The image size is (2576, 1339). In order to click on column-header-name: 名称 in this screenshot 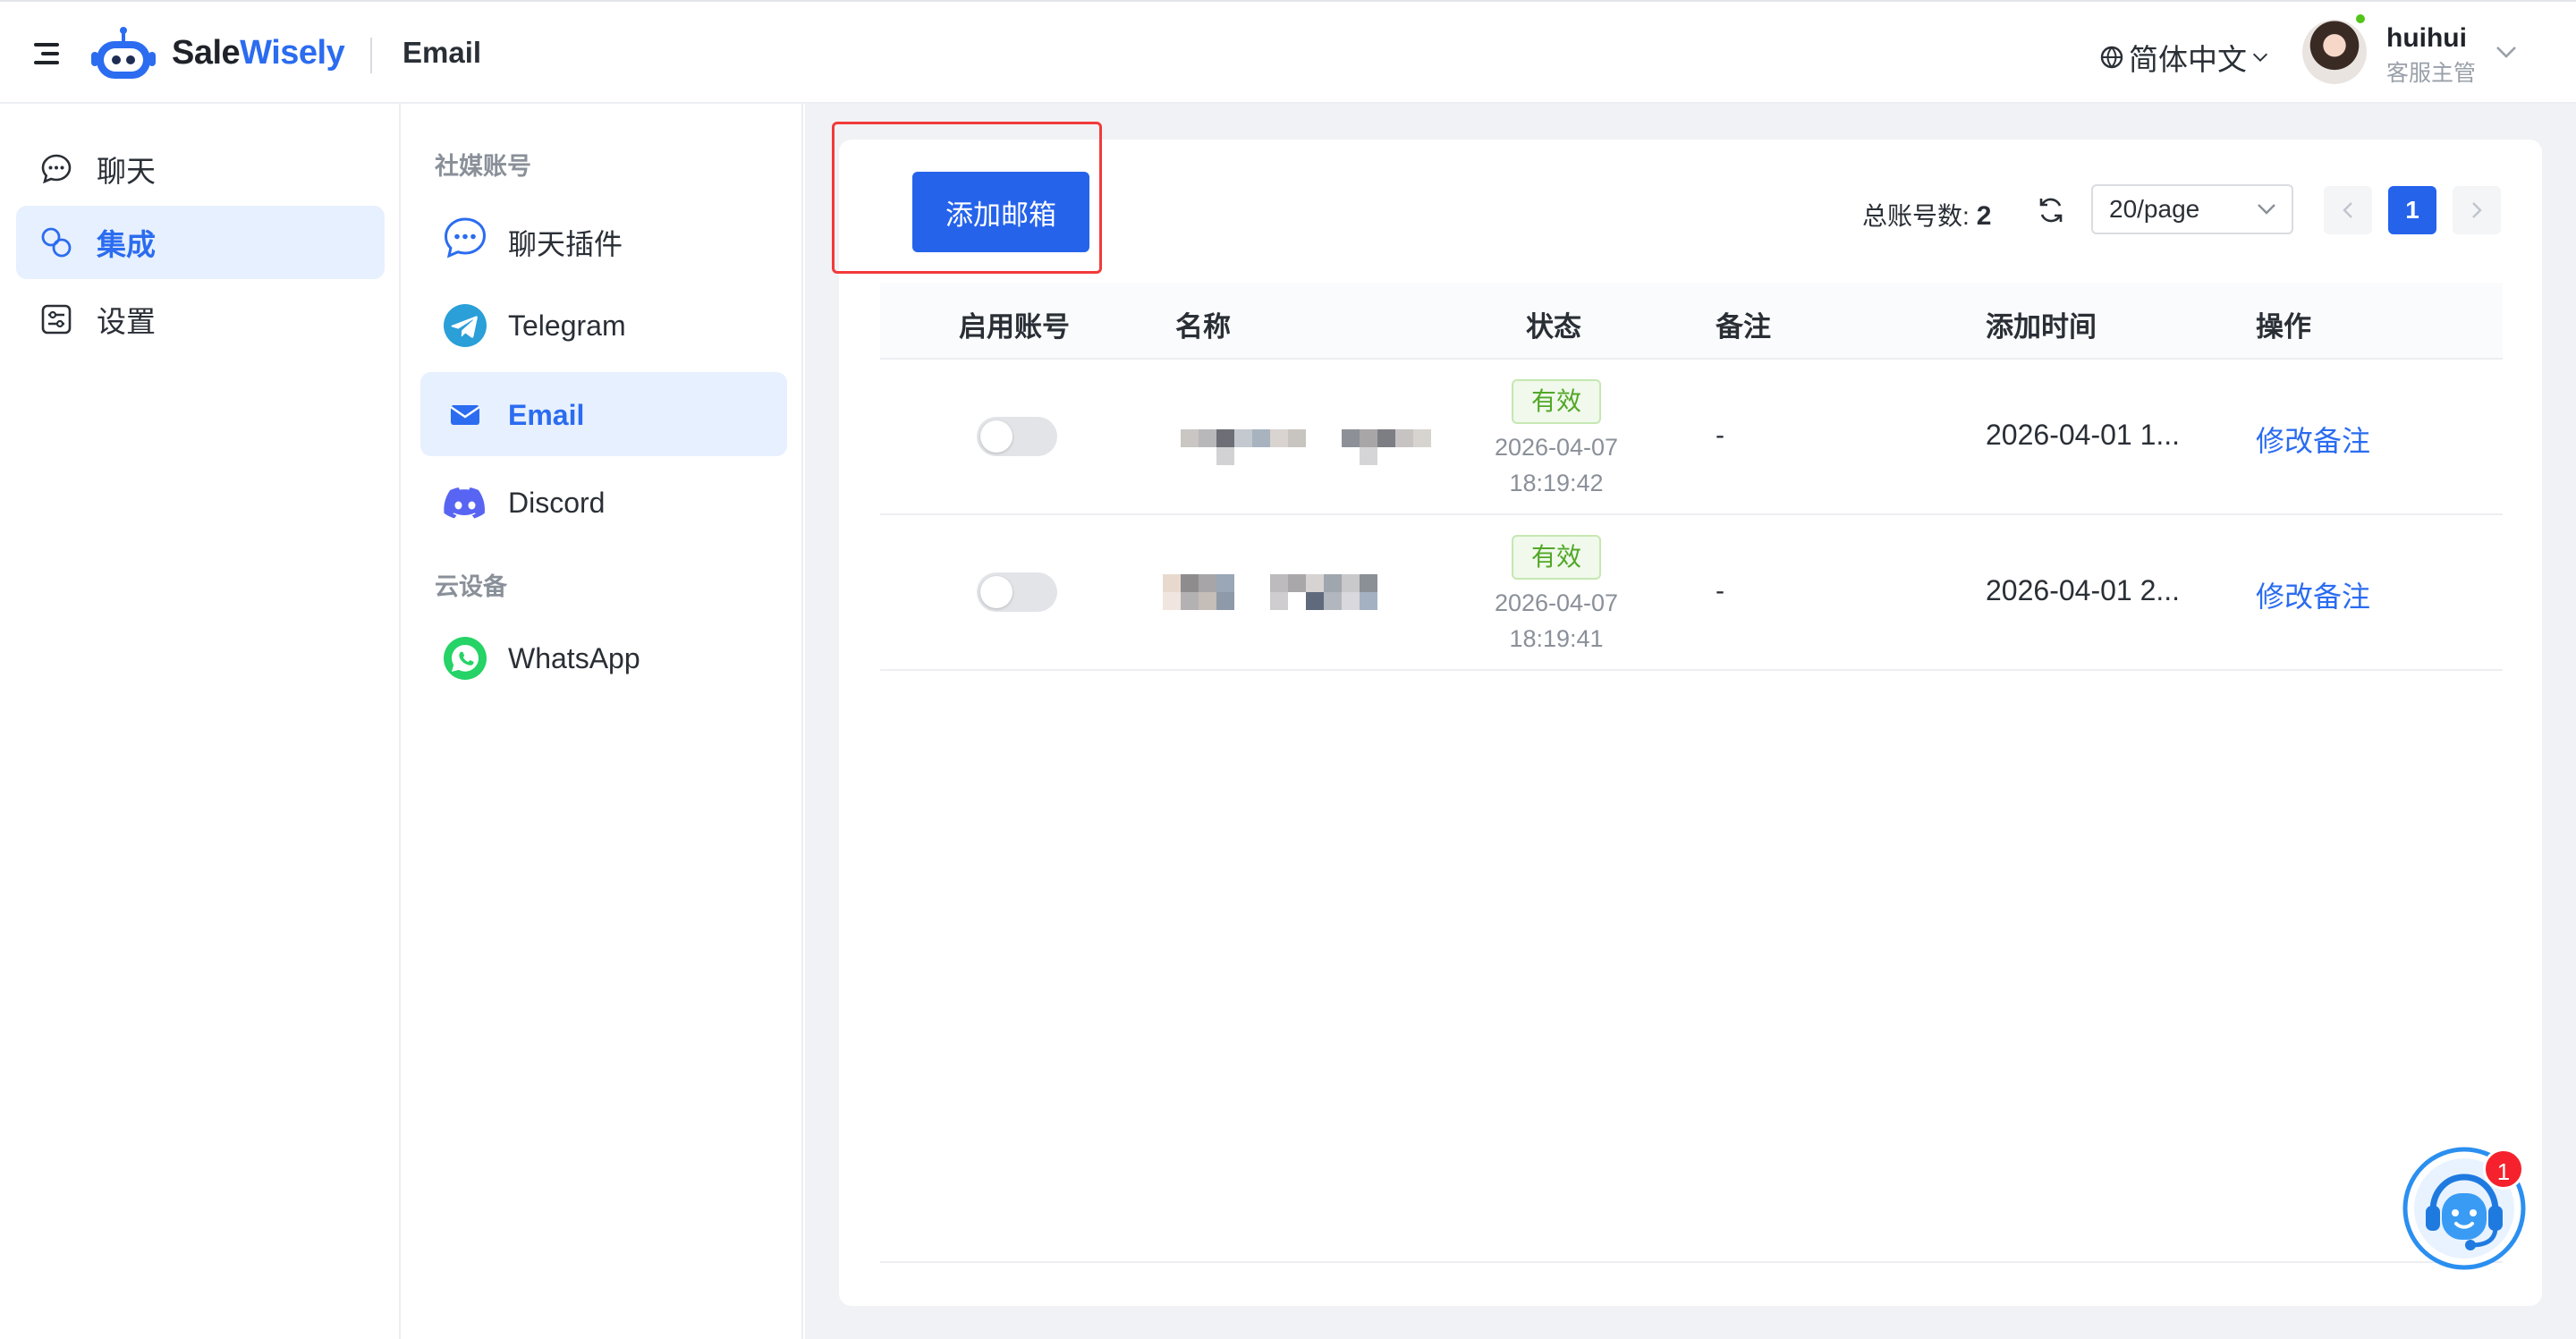, I will do `click(1203, 327)`.